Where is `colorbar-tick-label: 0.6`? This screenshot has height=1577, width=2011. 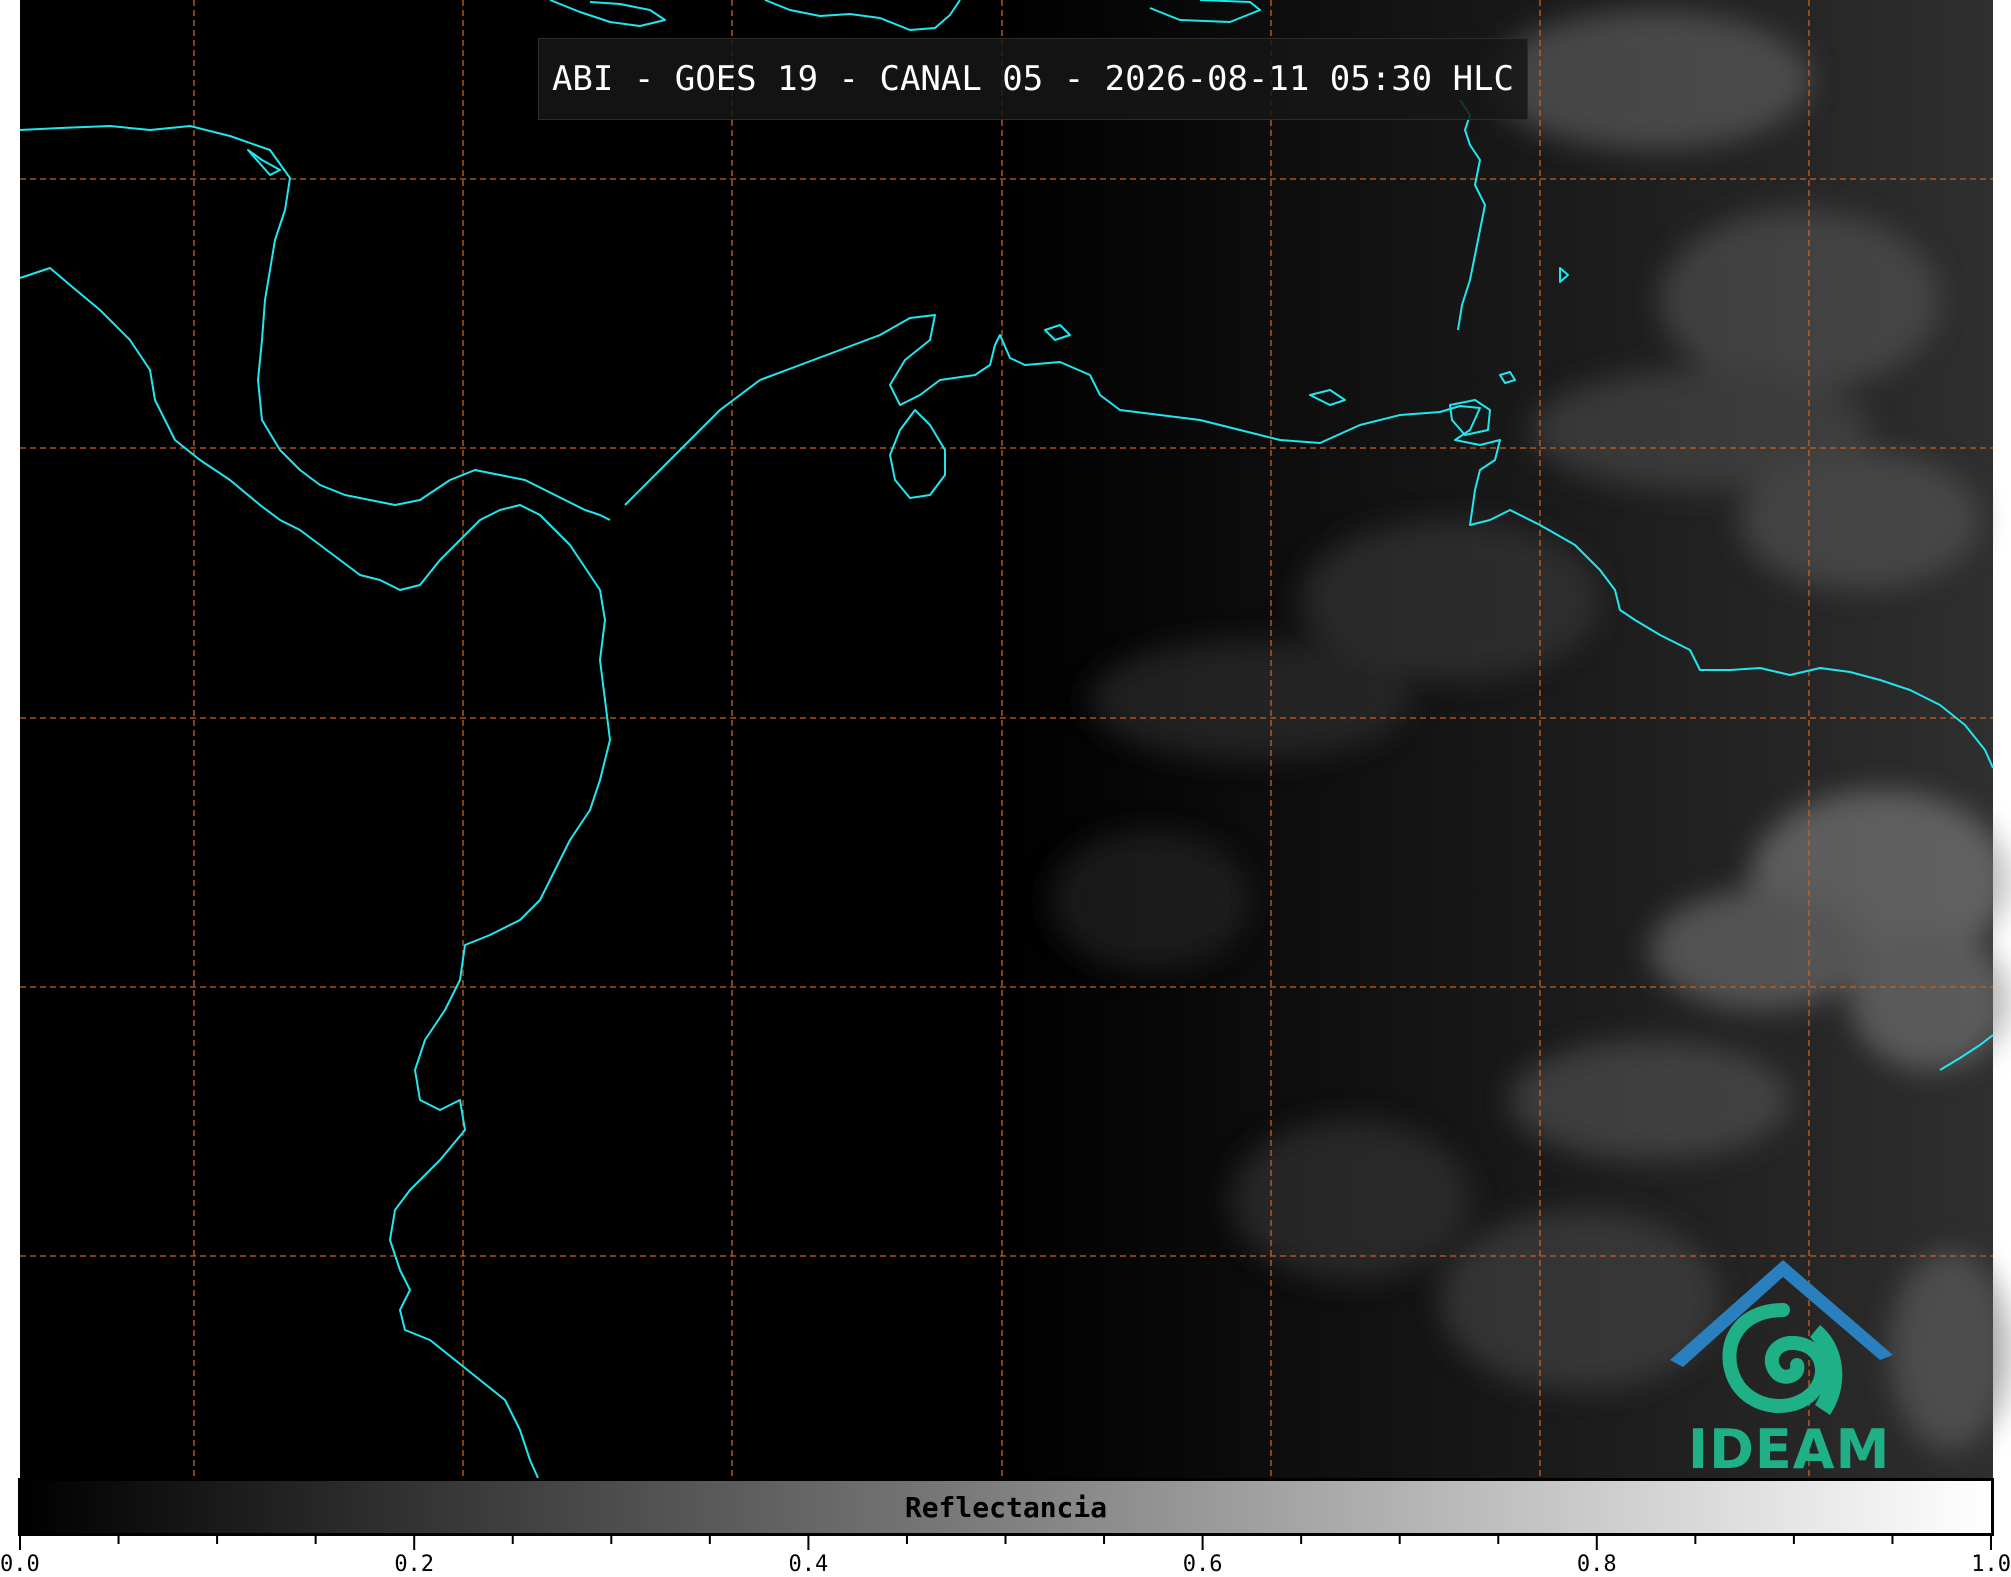
colorbar-tick-label: 0.6 is located at coordinates (1202, 1564).